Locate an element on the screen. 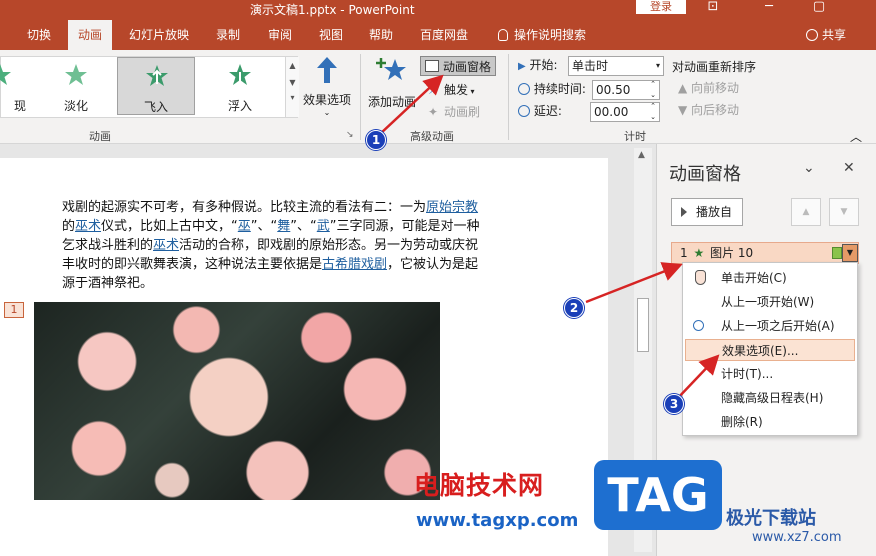  scrollbar-thumb is located at coordinates (643, 325).